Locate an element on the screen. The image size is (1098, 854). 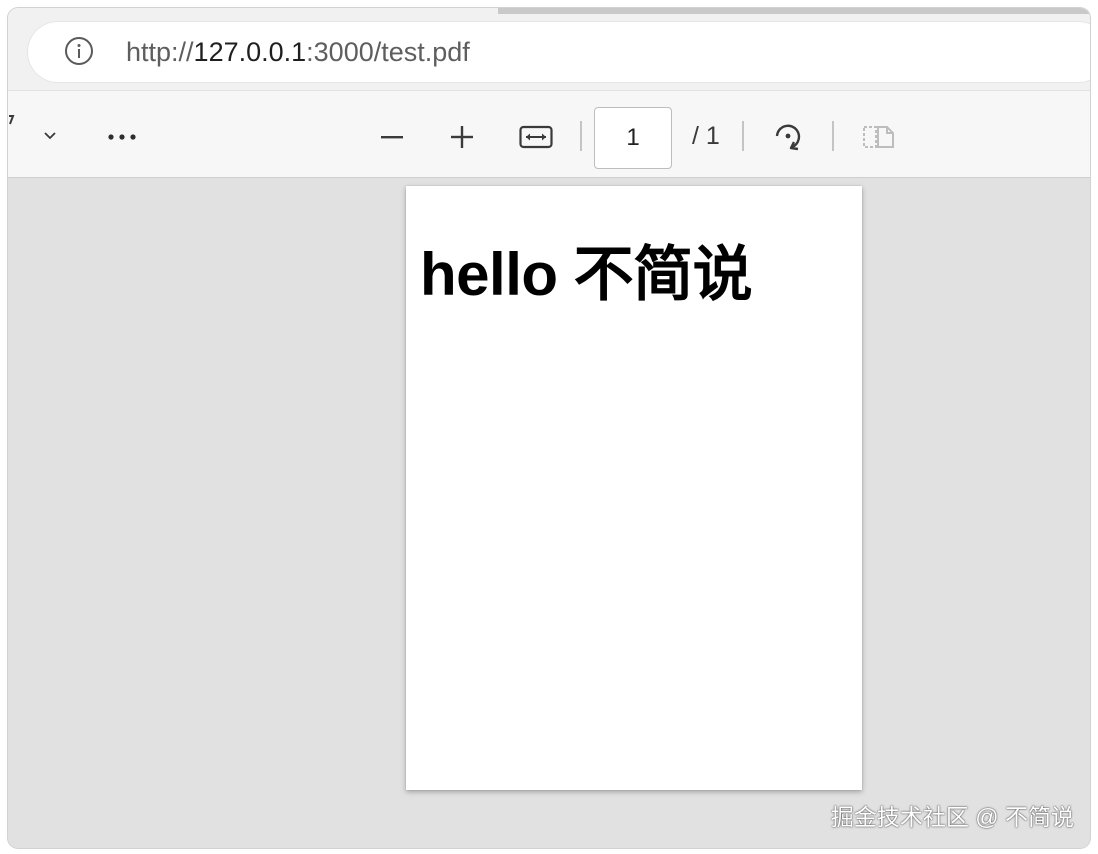
browser-chrome: http://127.0.0.1:3000/test.pdf is located at coordinates (549, 49).